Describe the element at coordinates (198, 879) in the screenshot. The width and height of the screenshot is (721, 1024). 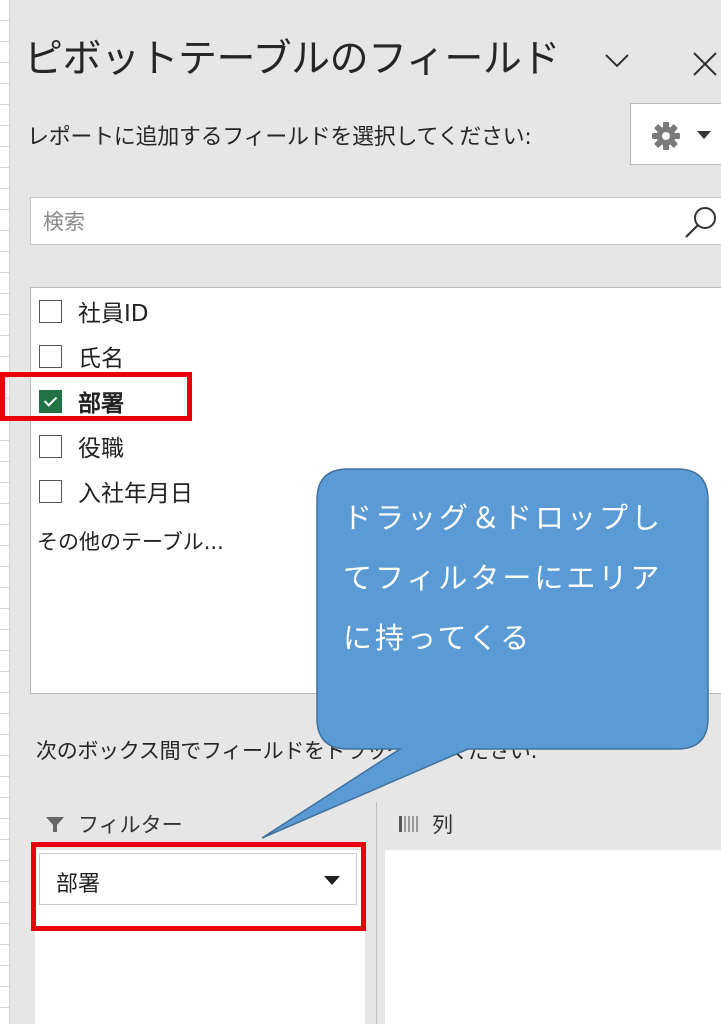
I see `filter-item-department: 部署` at that location.